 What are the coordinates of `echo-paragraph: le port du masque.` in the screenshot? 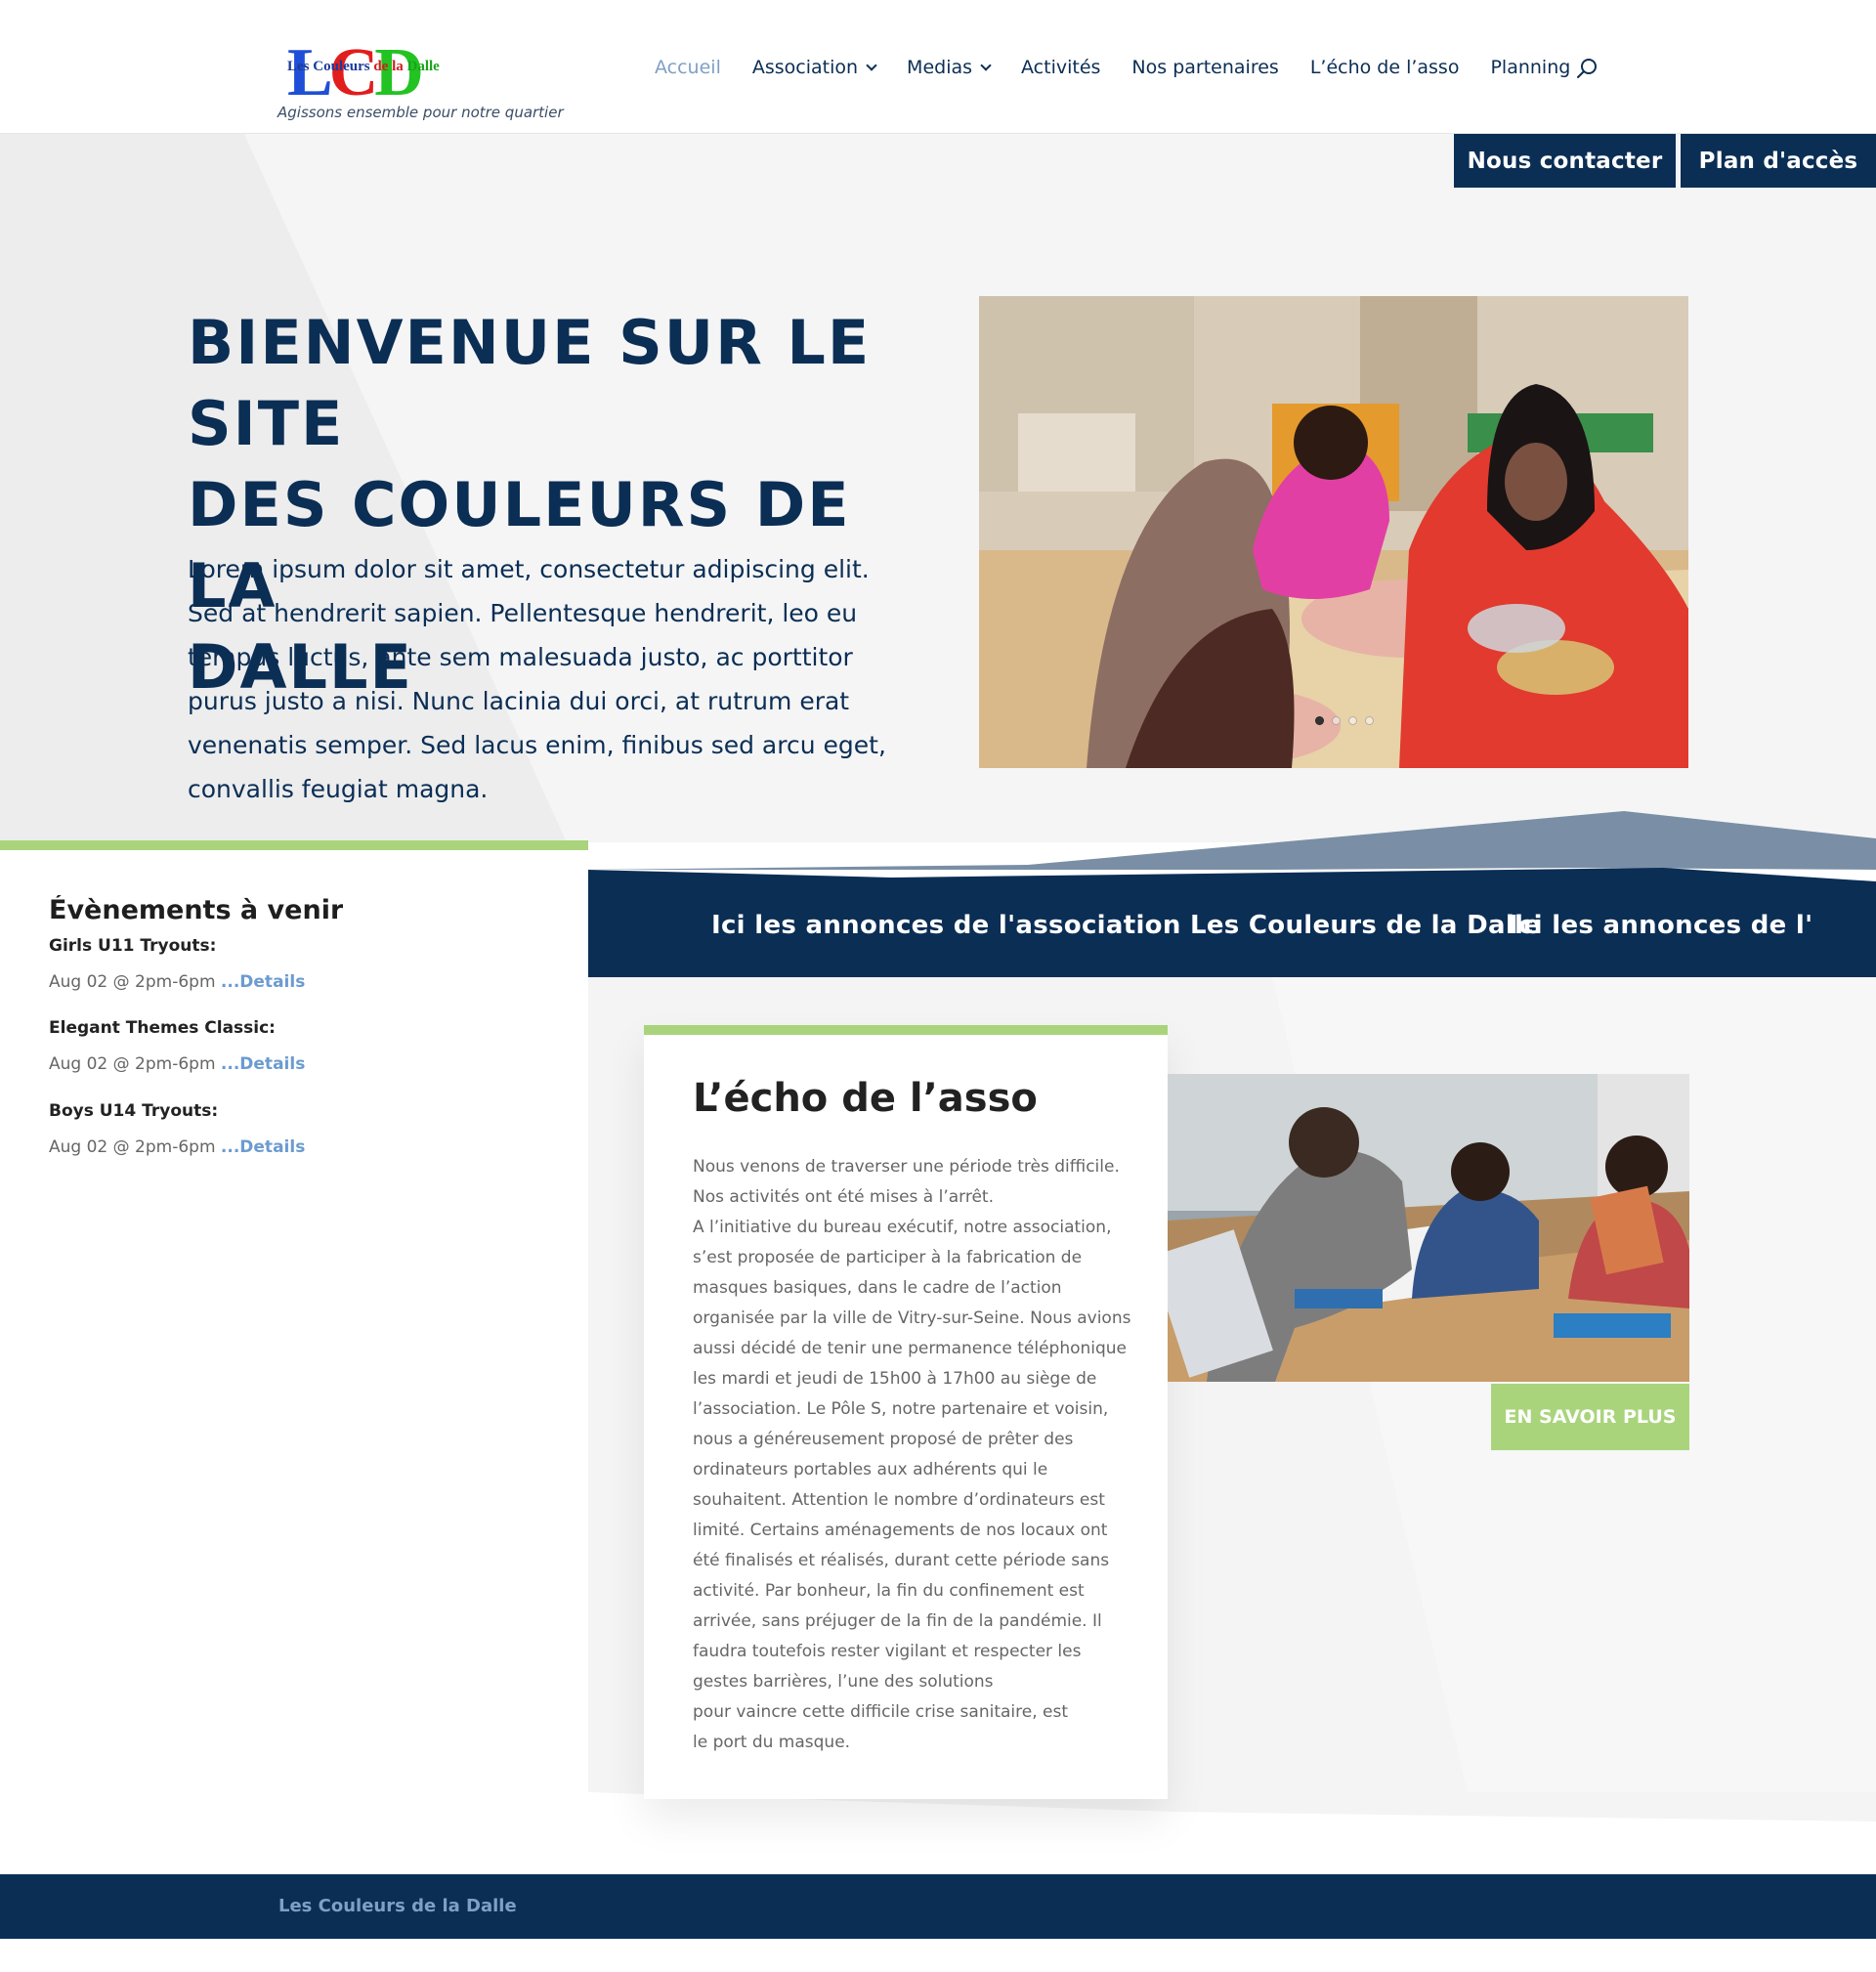 It's located at (772, 1742).